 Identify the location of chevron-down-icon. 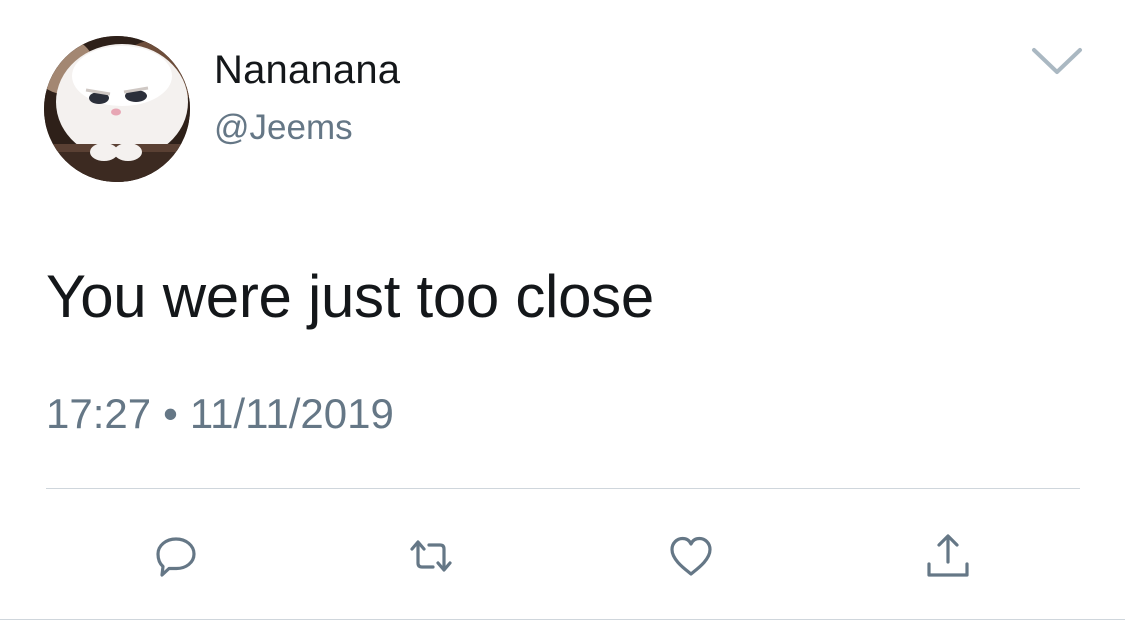
(1057, 61).